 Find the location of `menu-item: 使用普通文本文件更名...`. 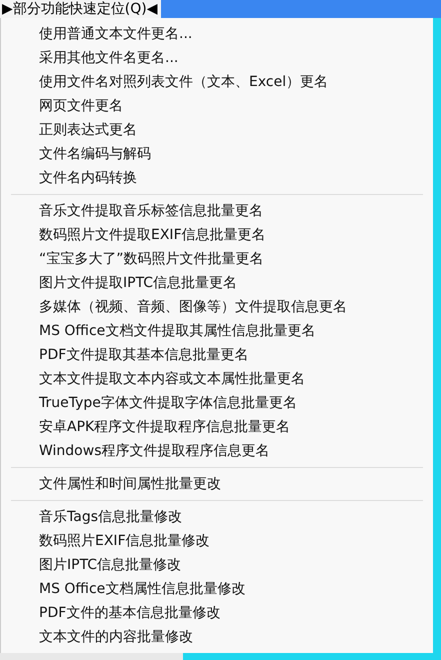

menu-item: 使用普通文本文件更名... is located at coordinates (217, 34).